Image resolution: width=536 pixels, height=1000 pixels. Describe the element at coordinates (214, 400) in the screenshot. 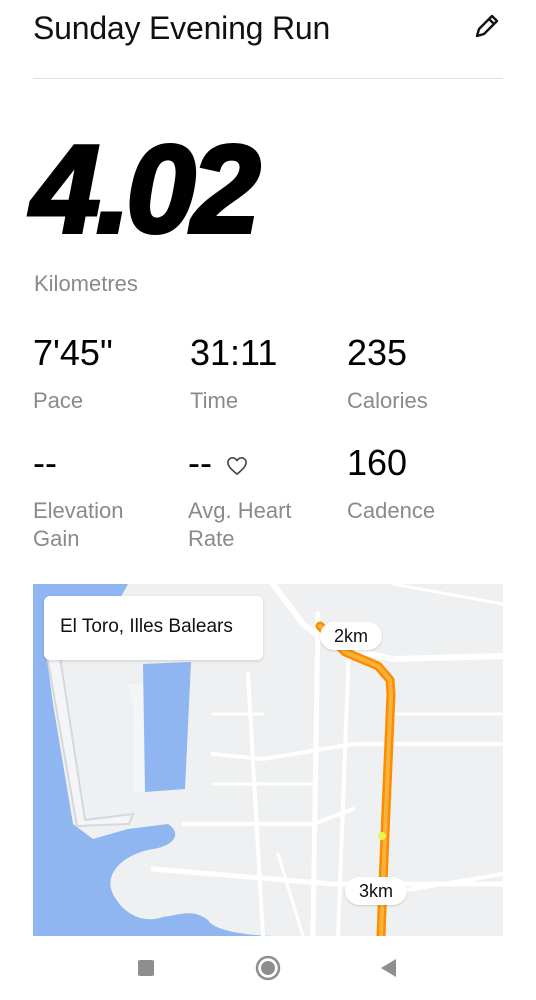

I see `time-label: Time` at that location.